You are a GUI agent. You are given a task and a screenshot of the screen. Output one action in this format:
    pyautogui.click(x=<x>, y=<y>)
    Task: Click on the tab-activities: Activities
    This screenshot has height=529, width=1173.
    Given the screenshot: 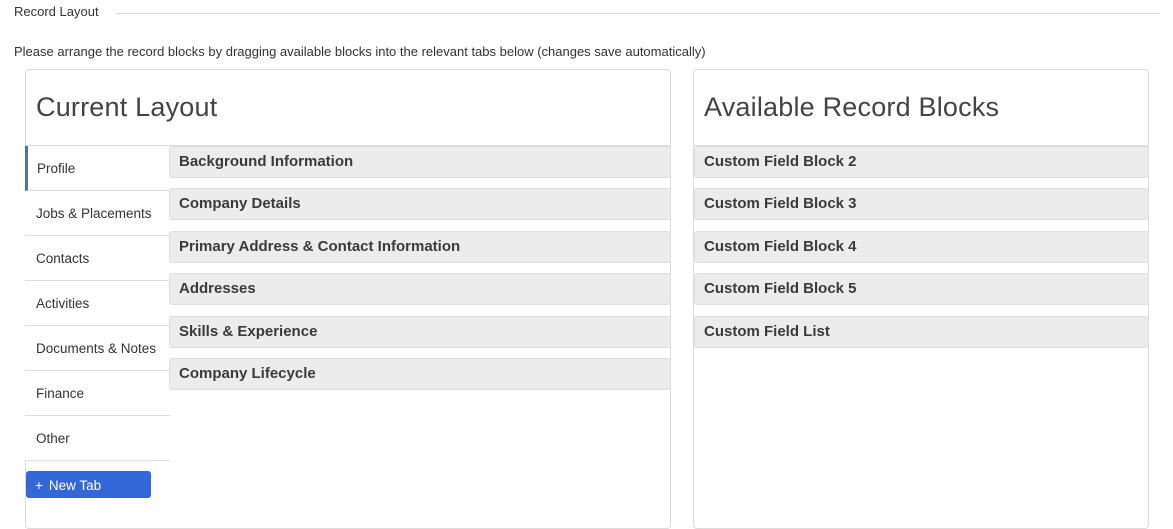 What is the action you would take?
    pyautogui.click(x=97, y=303)
    